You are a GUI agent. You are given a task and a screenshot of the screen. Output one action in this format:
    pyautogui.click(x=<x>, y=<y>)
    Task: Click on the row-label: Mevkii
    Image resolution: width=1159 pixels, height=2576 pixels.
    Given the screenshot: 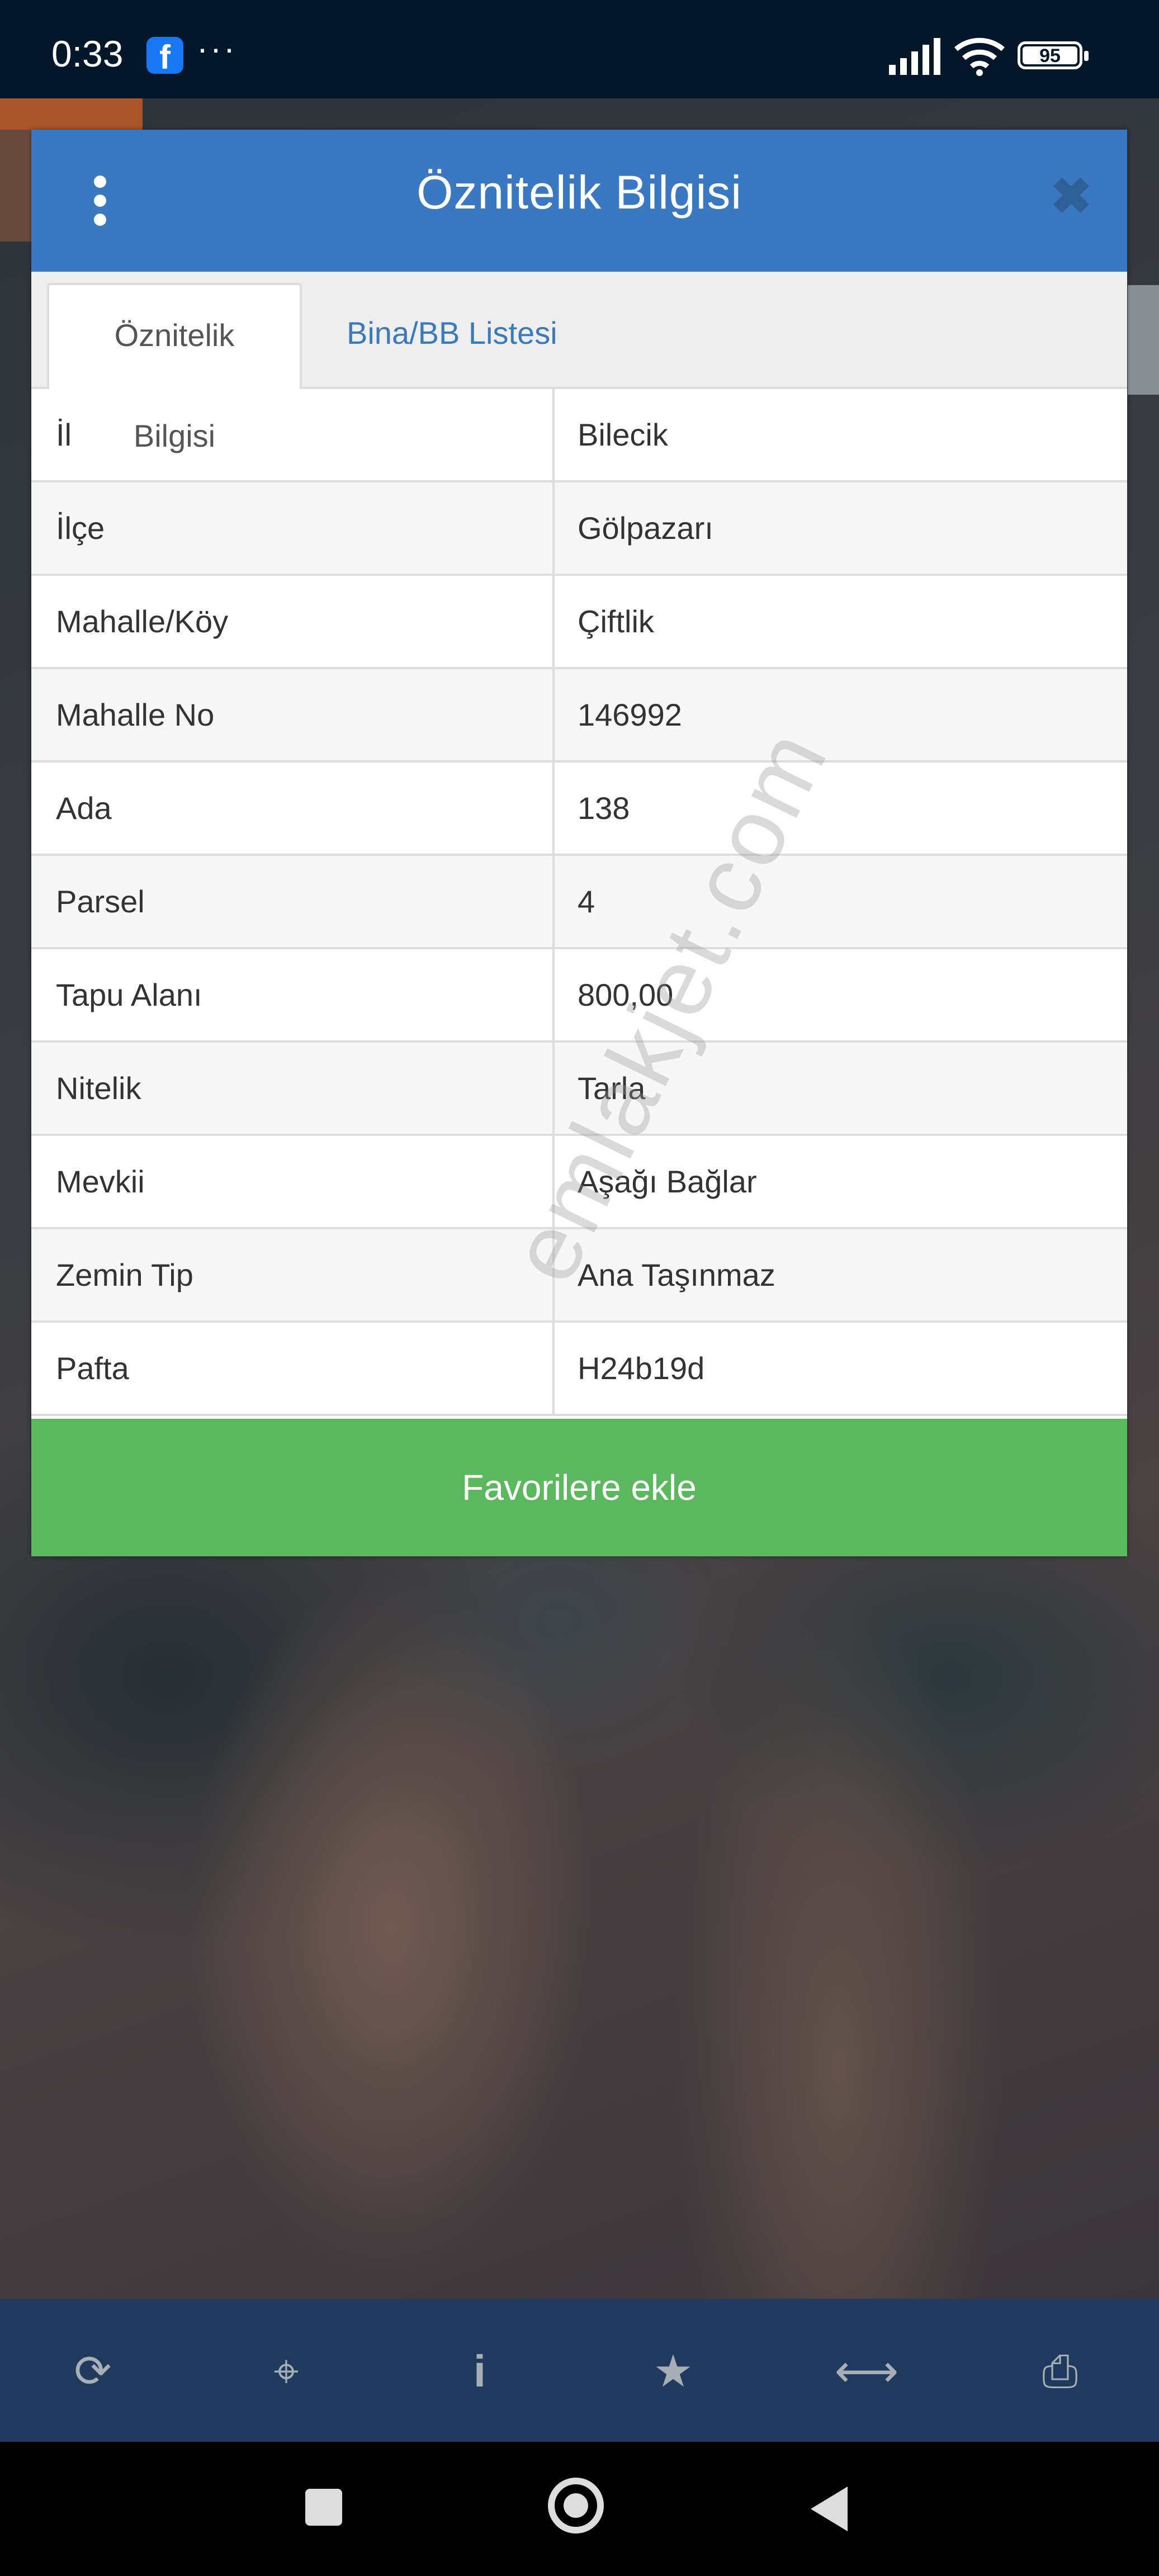 What is the action you would take?
    pyautogui.click(x=100, y=1182)
    